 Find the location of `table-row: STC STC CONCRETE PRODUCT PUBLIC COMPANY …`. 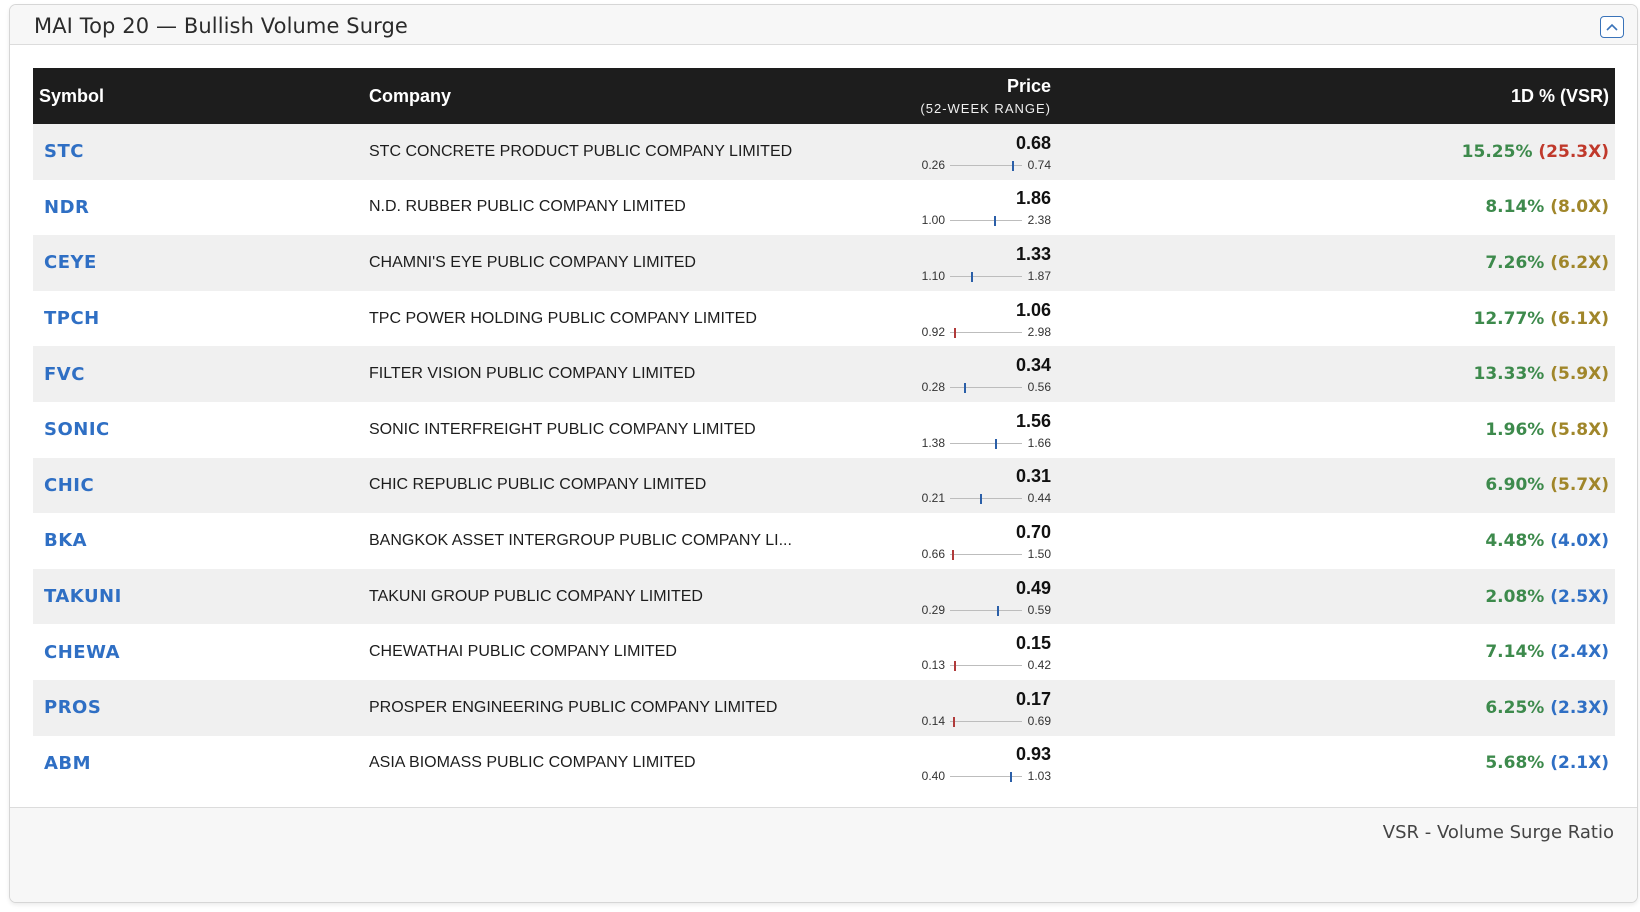

table-row: STC STC CONCRETE PRODUCT PUBLIC COMPANY … is located at coordinates (824, 152).